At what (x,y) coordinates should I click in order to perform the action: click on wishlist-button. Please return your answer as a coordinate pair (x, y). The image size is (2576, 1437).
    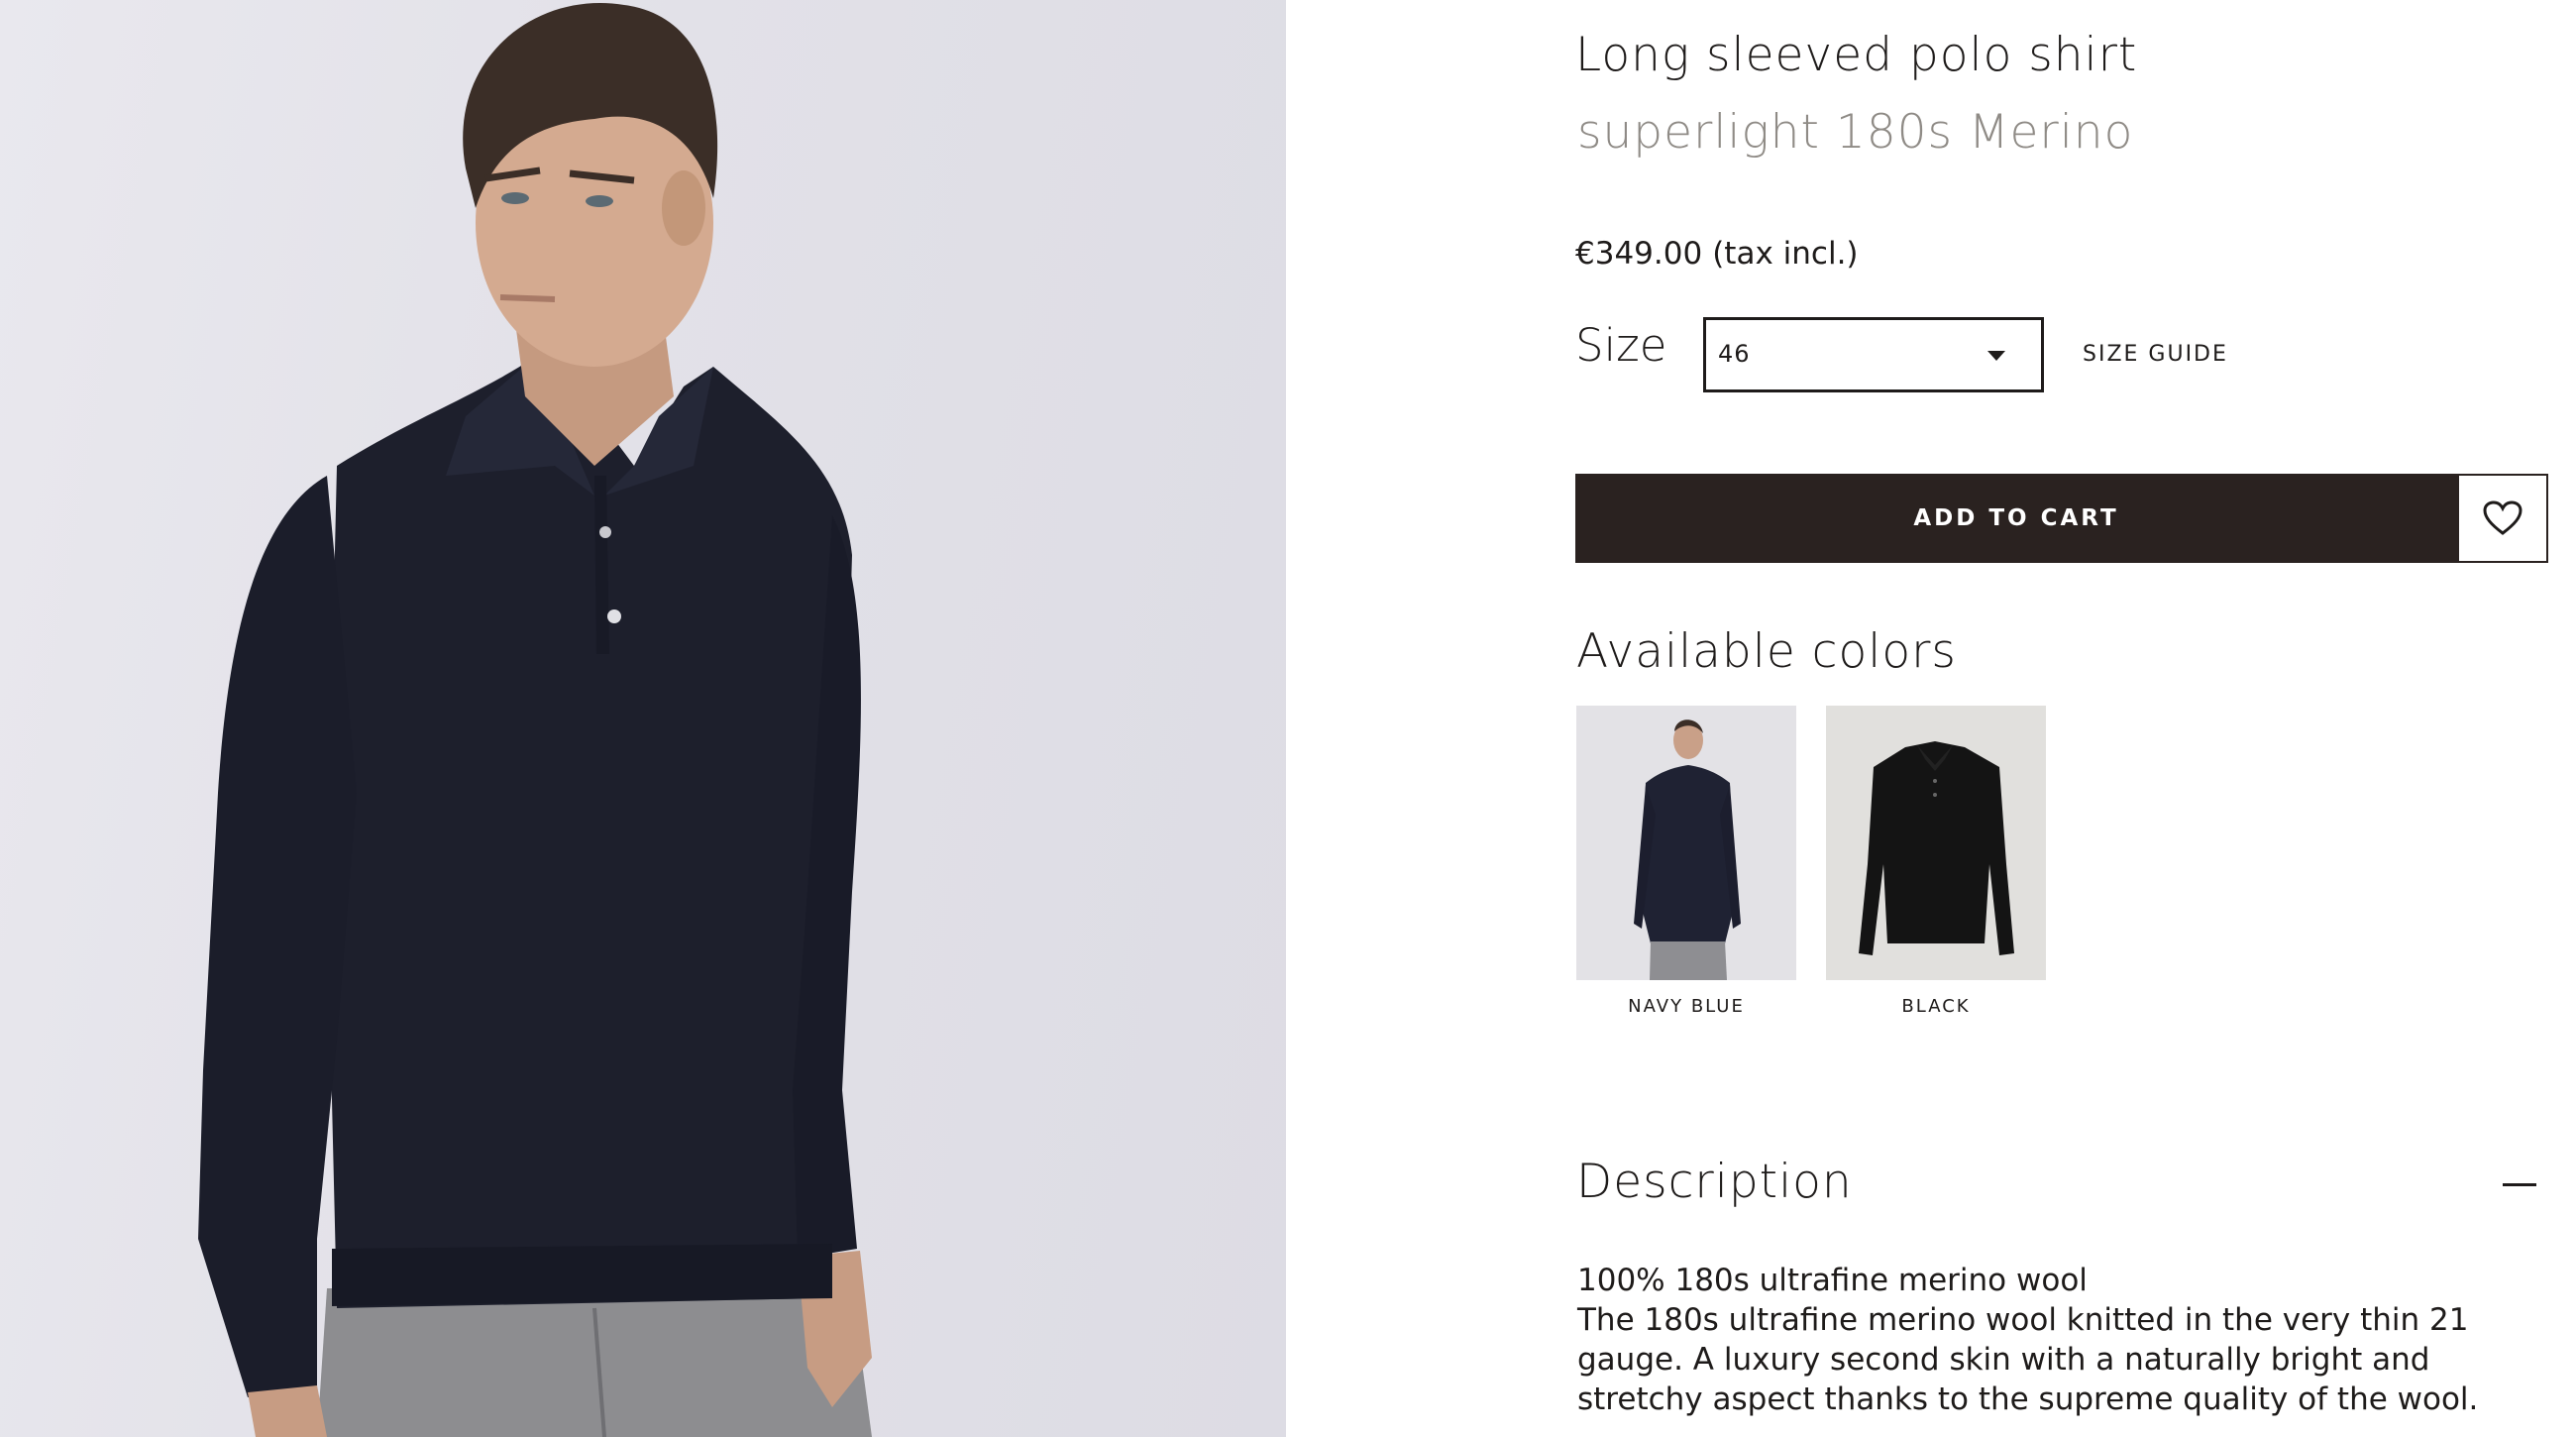
    Looking at the image, I should click on (2502, 518).